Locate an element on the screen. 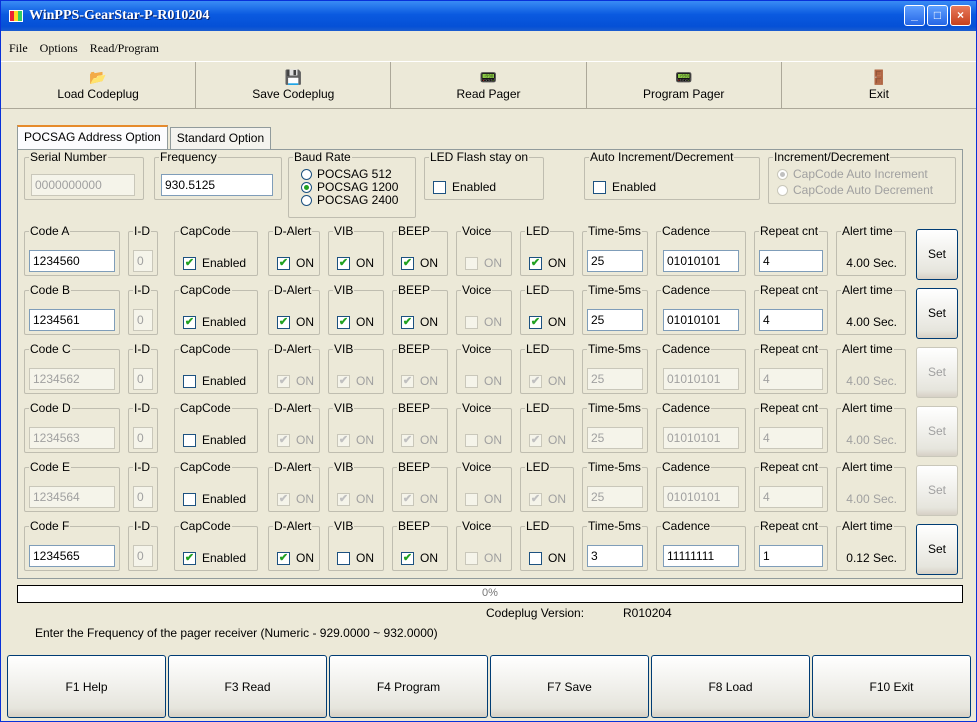 The width and height of the screenshot is (977, 722). time-field: 3 is located at coordinates (615, 556).